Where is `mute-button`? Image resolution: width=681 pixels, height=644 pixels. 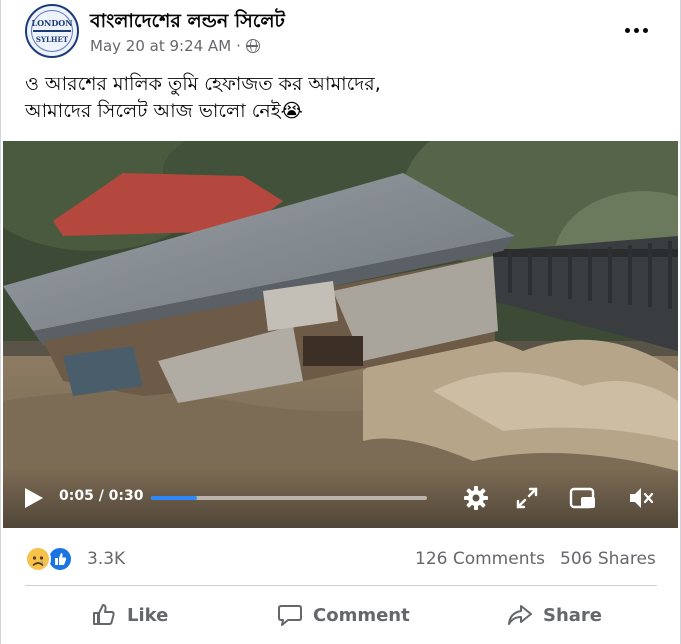 mute-button is located at coordinates (641, 498).